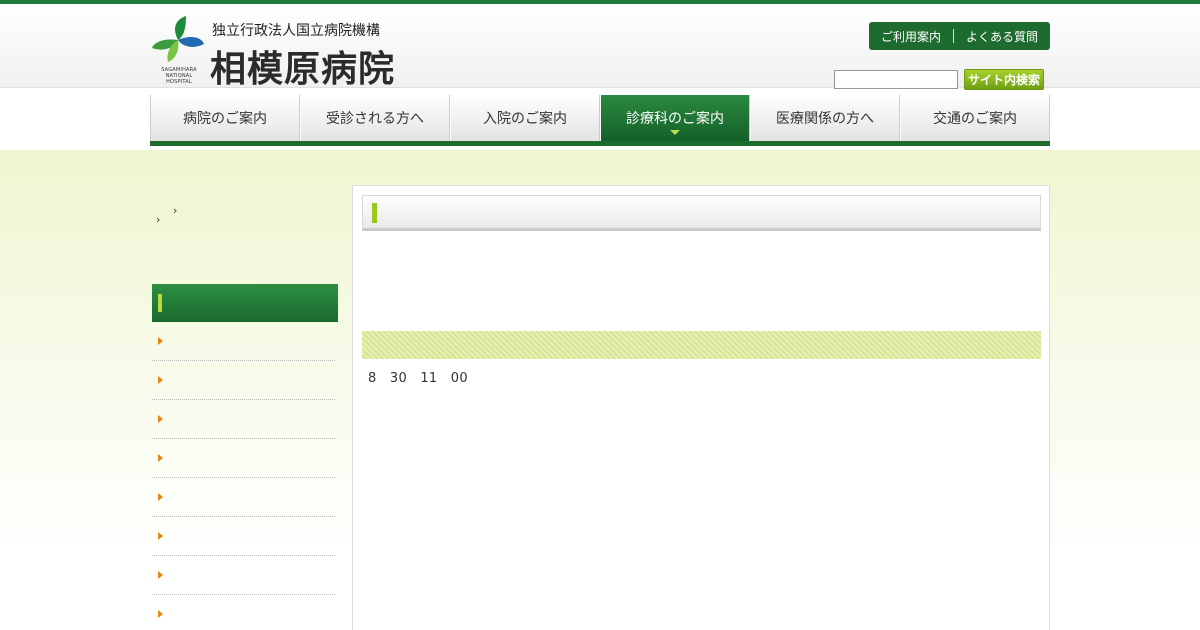 The height and width of the screenshot is (630, 1200). What do you see at coordinates (178, 39) in the screenshot?
I see `leaf-logo-icon` at bounding box center [178, 39].